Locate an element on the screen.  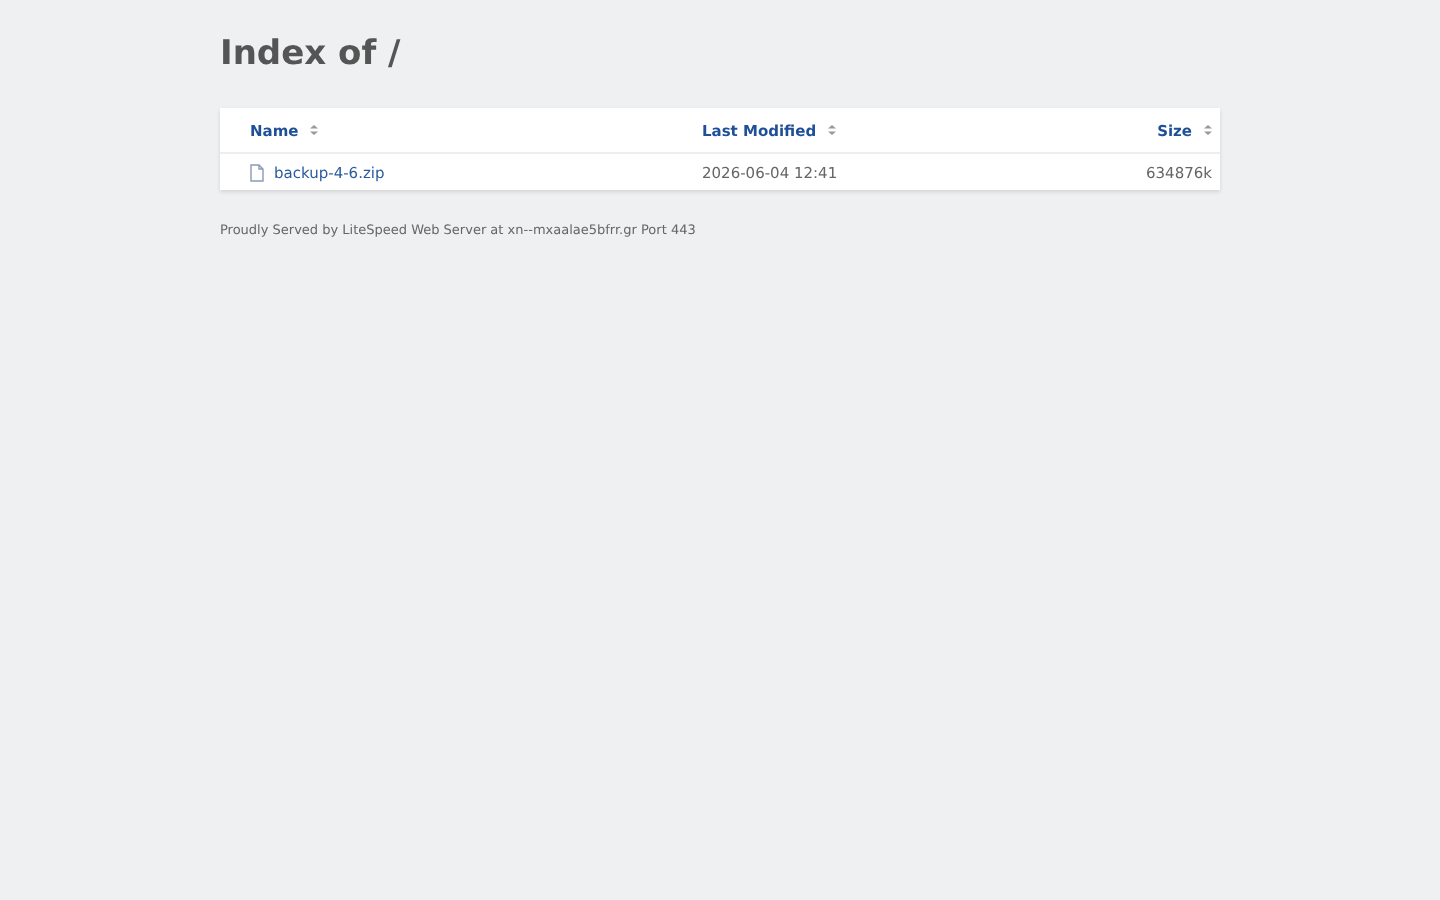
file-icon is located at coordinates (257, 172).